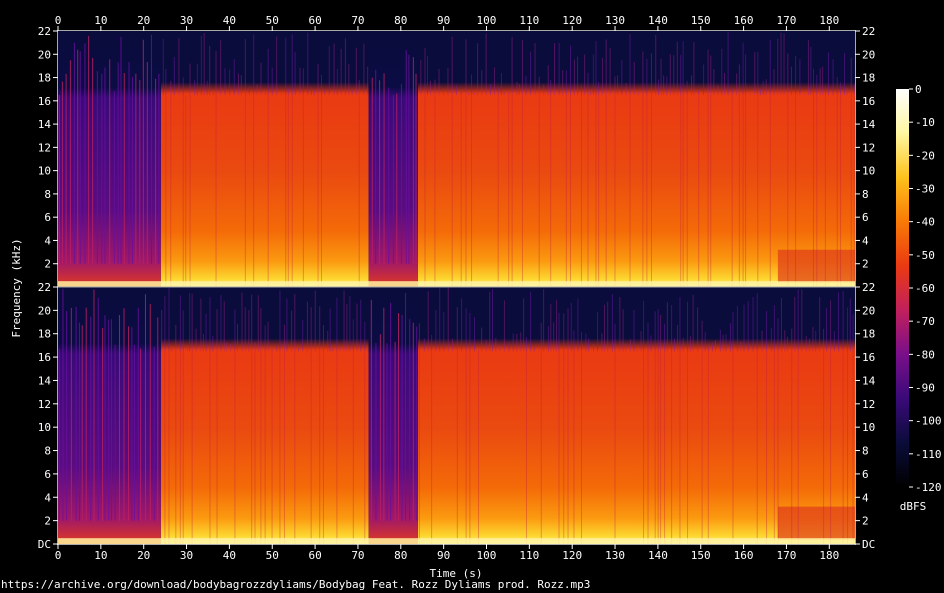 The image size is (944, 593). Describe the element at coordinates (902, 288) in the screenshot. I see `colorbar-scale` at that location.